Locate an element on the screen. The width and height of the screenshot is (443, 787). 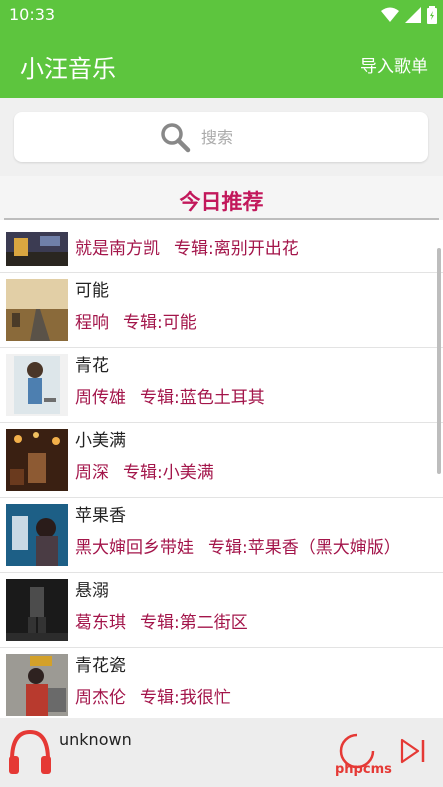
song-title: 悬溺 is located at coordinates (92, 591).